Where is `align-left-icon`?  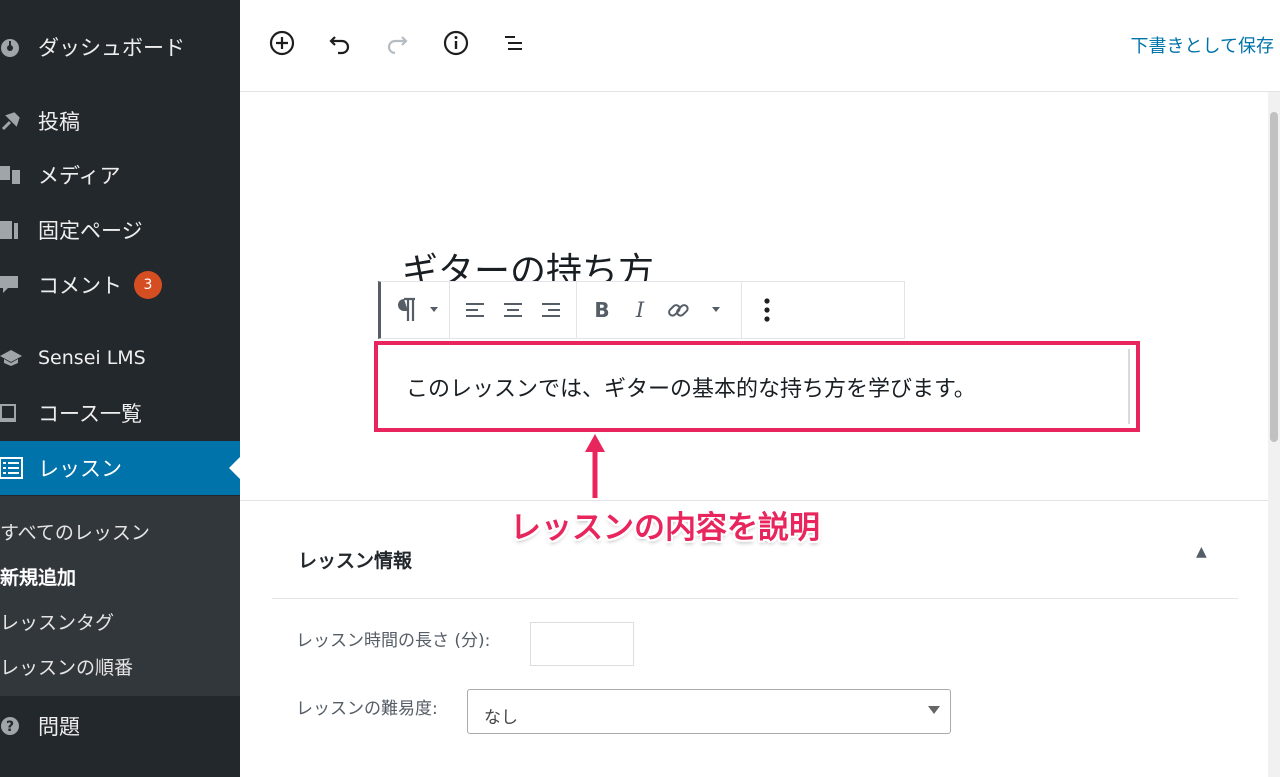 align-left-icon is located at coordinates (475, 310).